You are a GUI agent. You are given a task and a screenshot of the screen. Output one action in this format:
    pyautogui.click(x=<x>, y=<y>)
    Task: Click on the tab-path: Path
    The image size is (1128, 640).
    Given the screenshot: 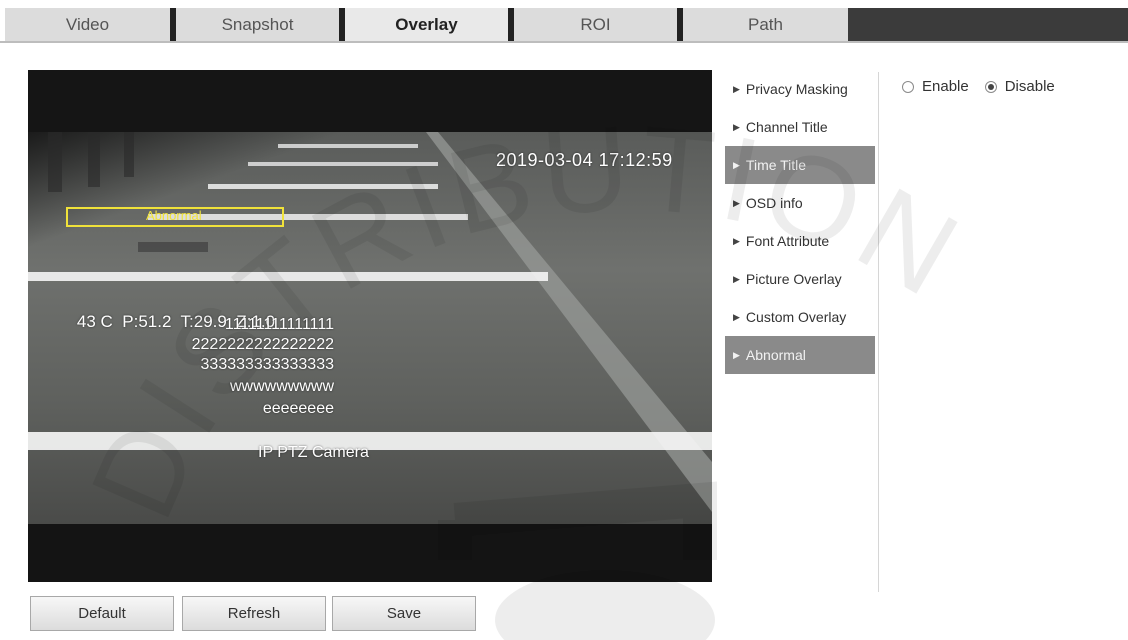 What is the action you would take?
    pyautogui.click(x=765, y=24)
    